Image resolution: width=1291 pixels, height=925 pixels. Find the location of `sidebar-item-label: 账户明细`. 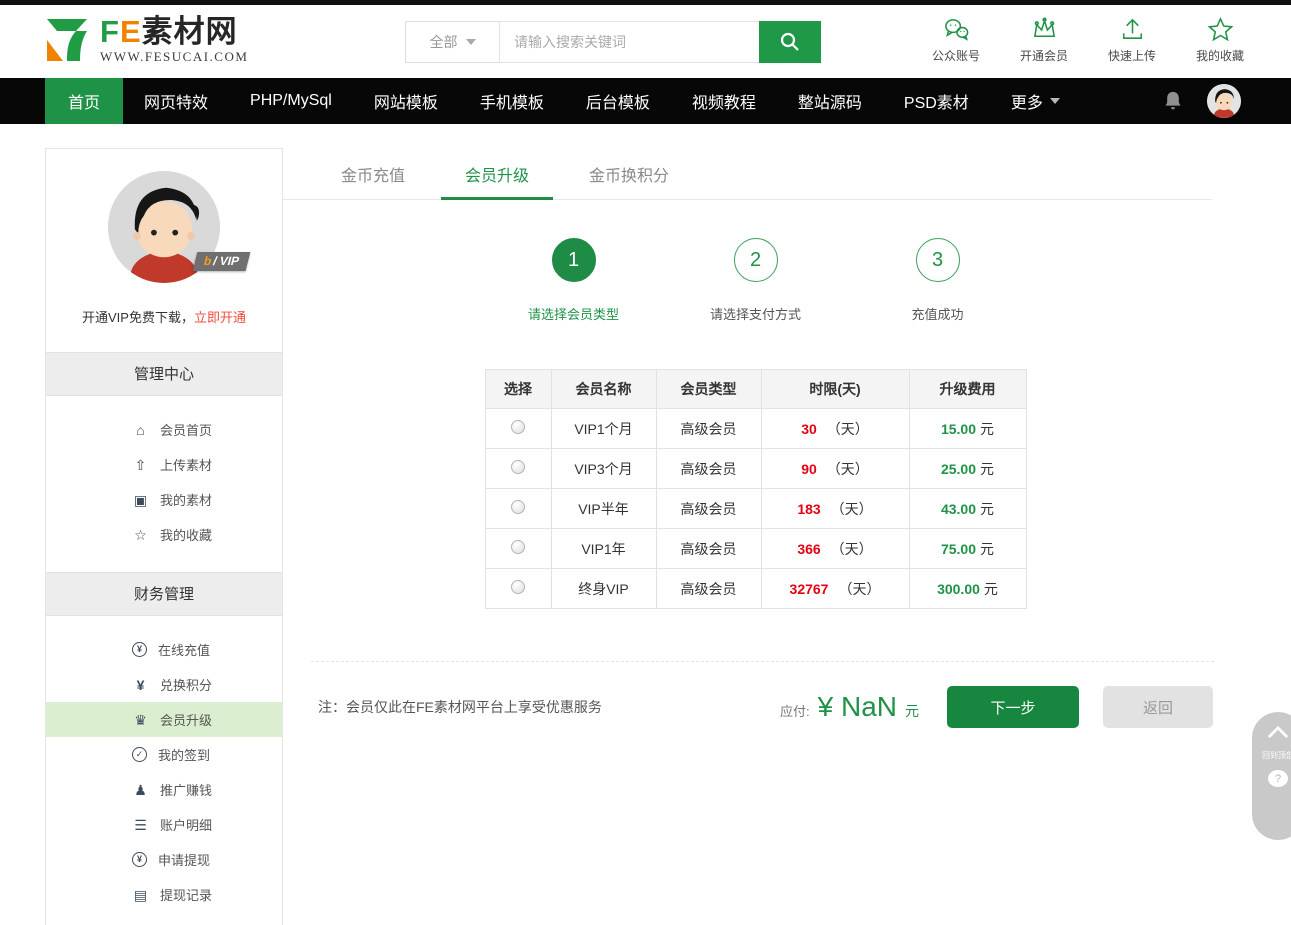

sidebar-item-label: 账户明细 is located at coordinates (186, 825).